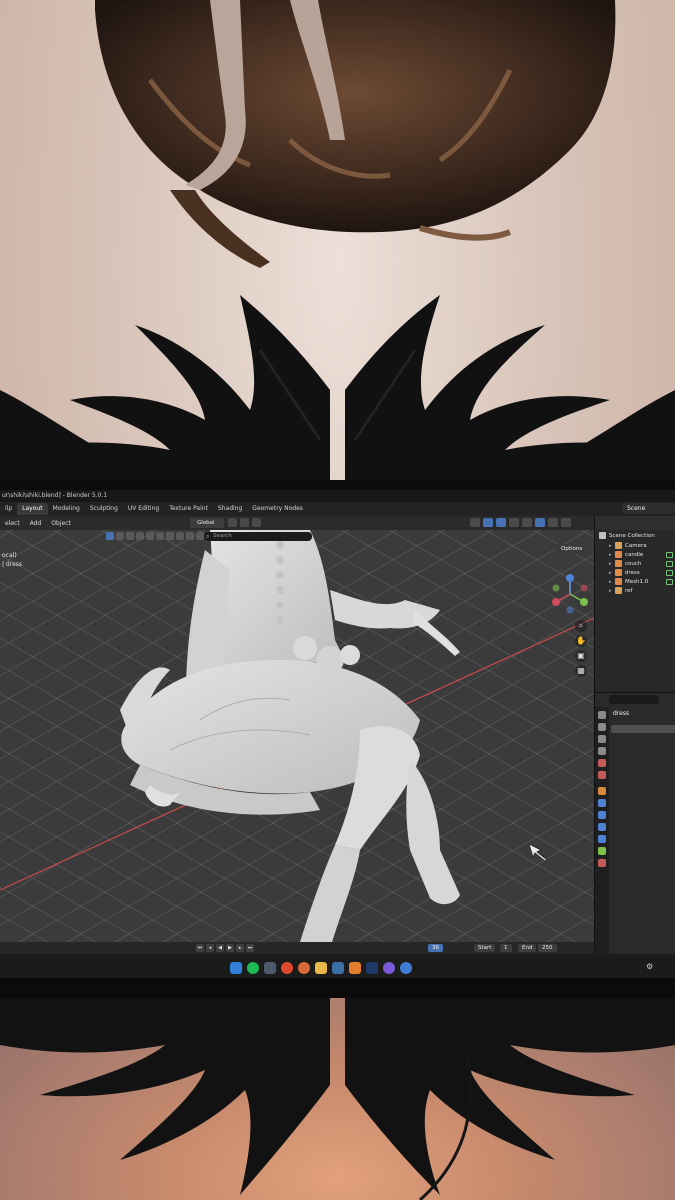  Describe the element at coordinates (620, 591) in the screenshot. I see `outliner-item-ref: ▸ ref` at that location.